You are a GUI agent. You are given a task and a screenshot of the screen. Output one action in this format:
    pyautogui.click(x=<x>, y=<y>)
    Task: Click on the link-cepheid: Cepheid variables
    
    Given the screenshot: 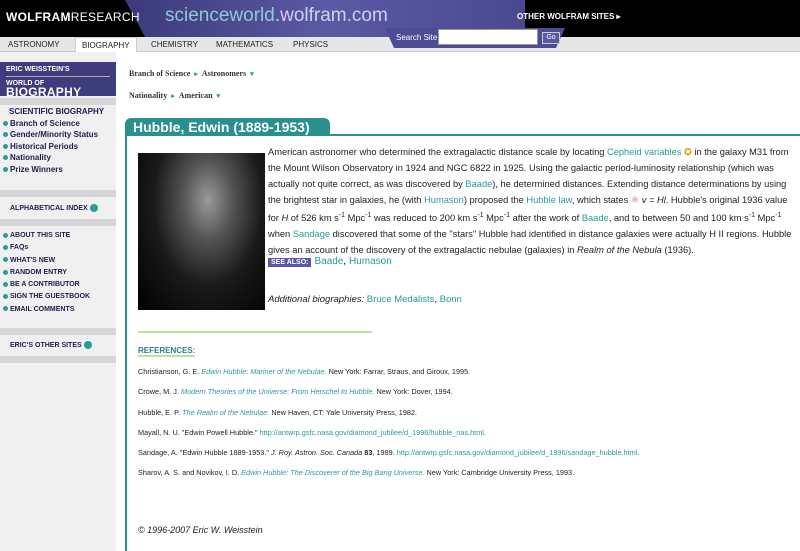 What is the action you would take?
    pyautogui.click(x=644, y=152)
    